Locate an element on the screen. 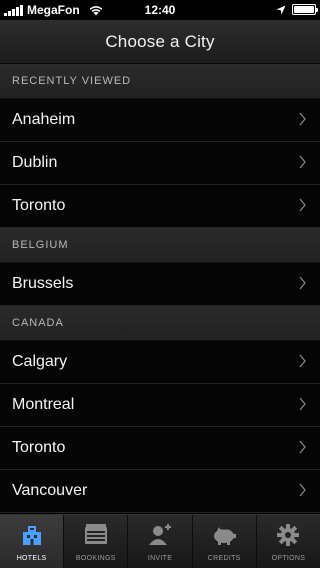 The width and height of the screenshot is (320, 568). tab-bookings: BOOKINGS is located at coordinates (96, 541).